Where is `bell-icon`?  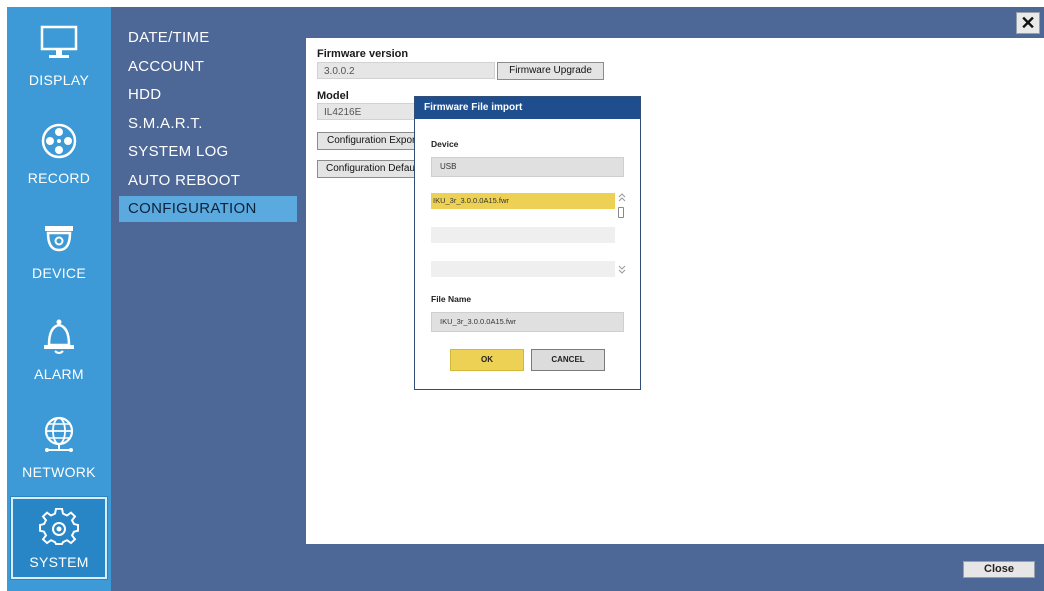
bell-icon is located at coordinates (59, 336).